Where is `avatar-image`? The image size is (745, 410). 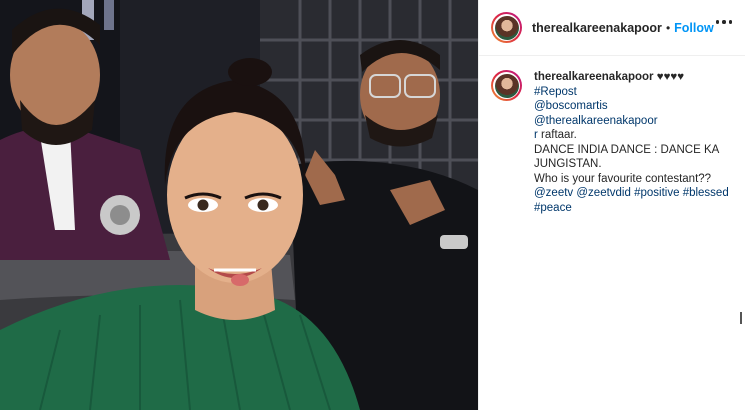
avatar-image is located at coordinates (506, 27).